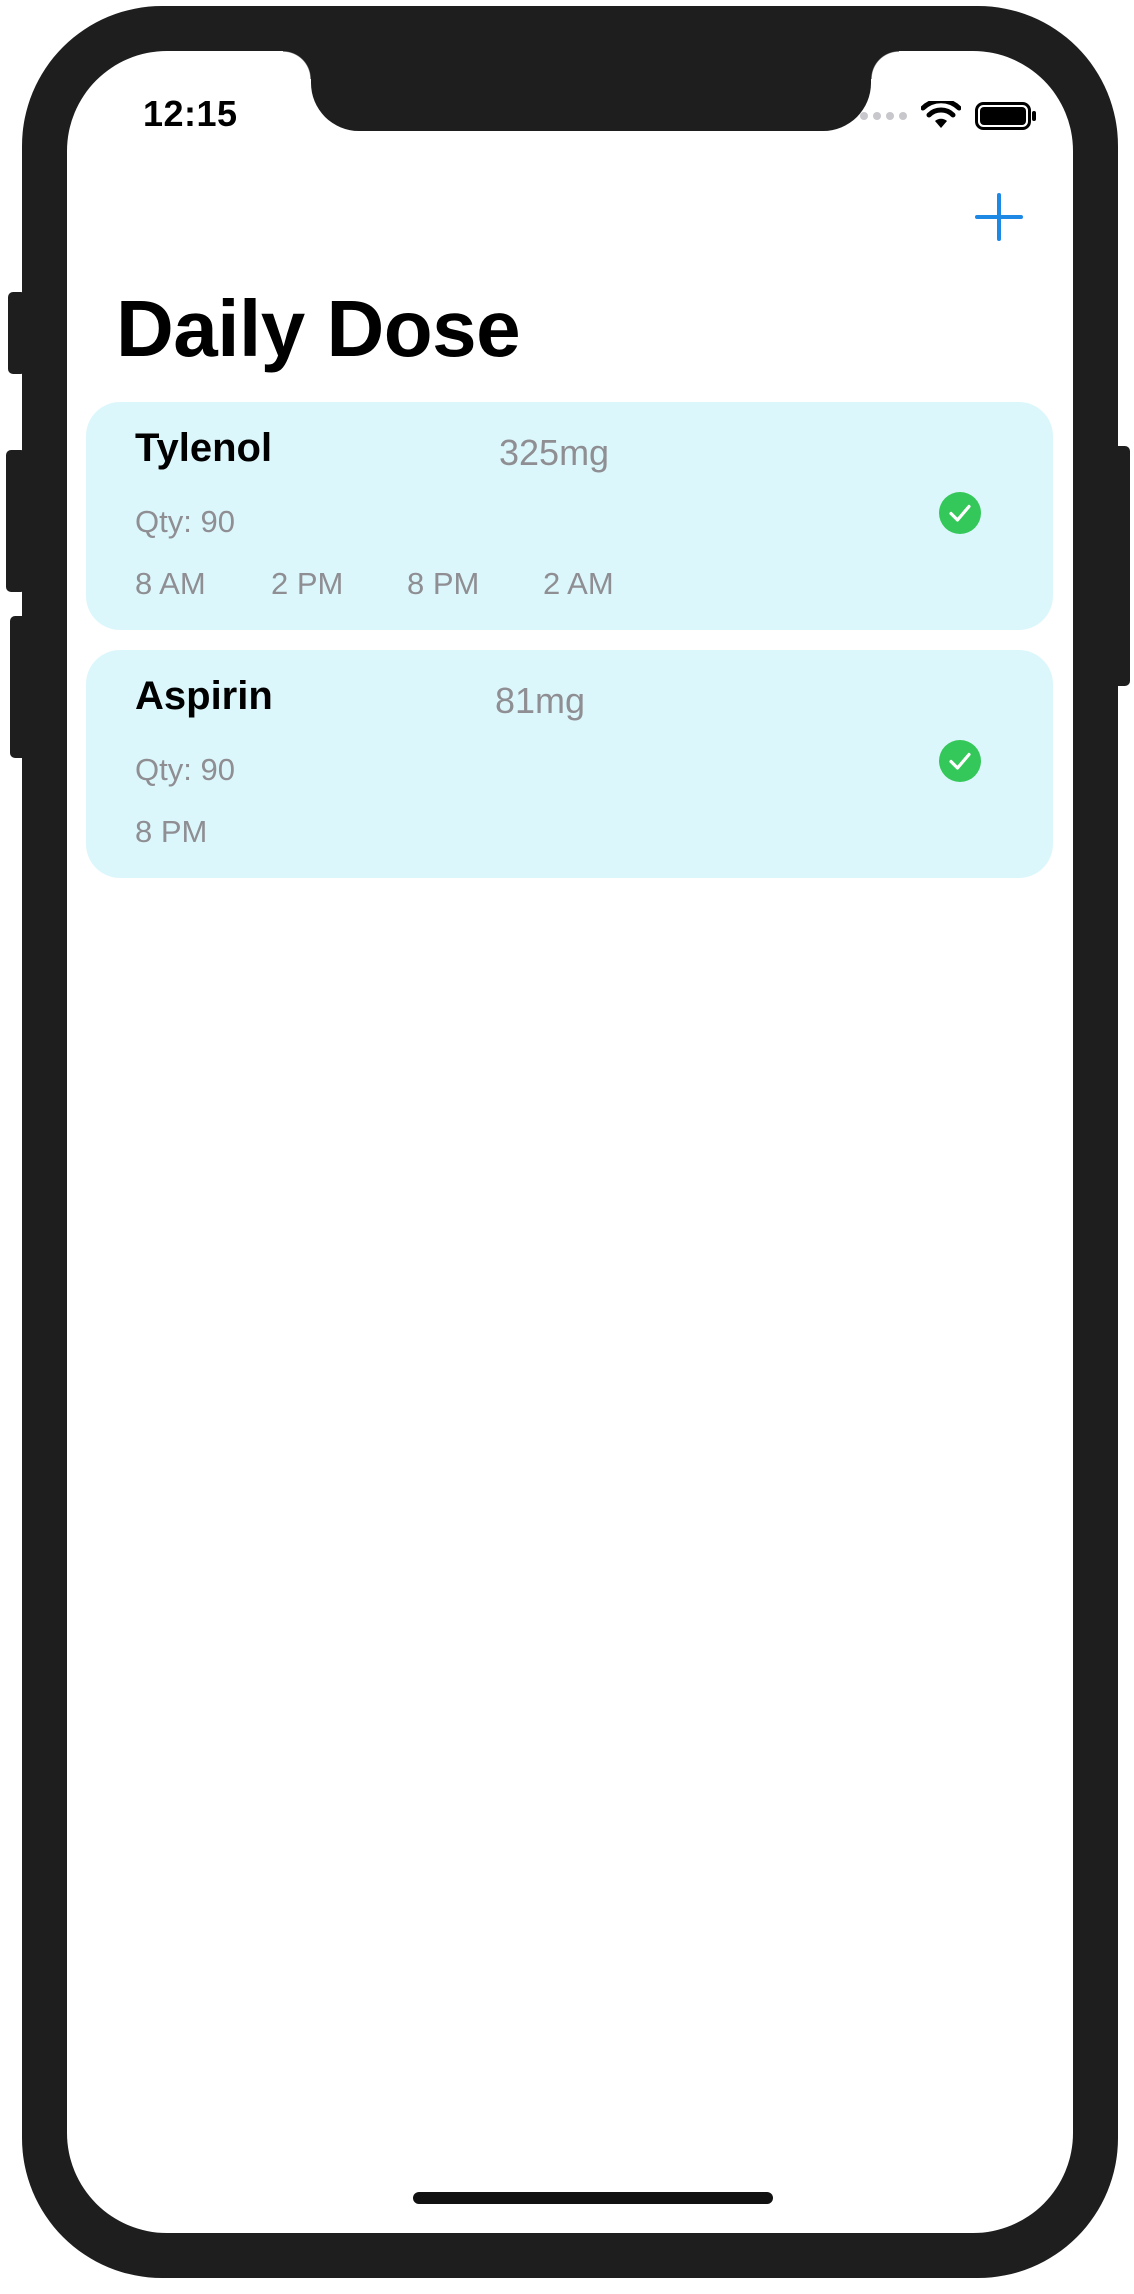 The image size is (1134, 2294). I want to click on medication-name: Aspirin, so click(204, 696).